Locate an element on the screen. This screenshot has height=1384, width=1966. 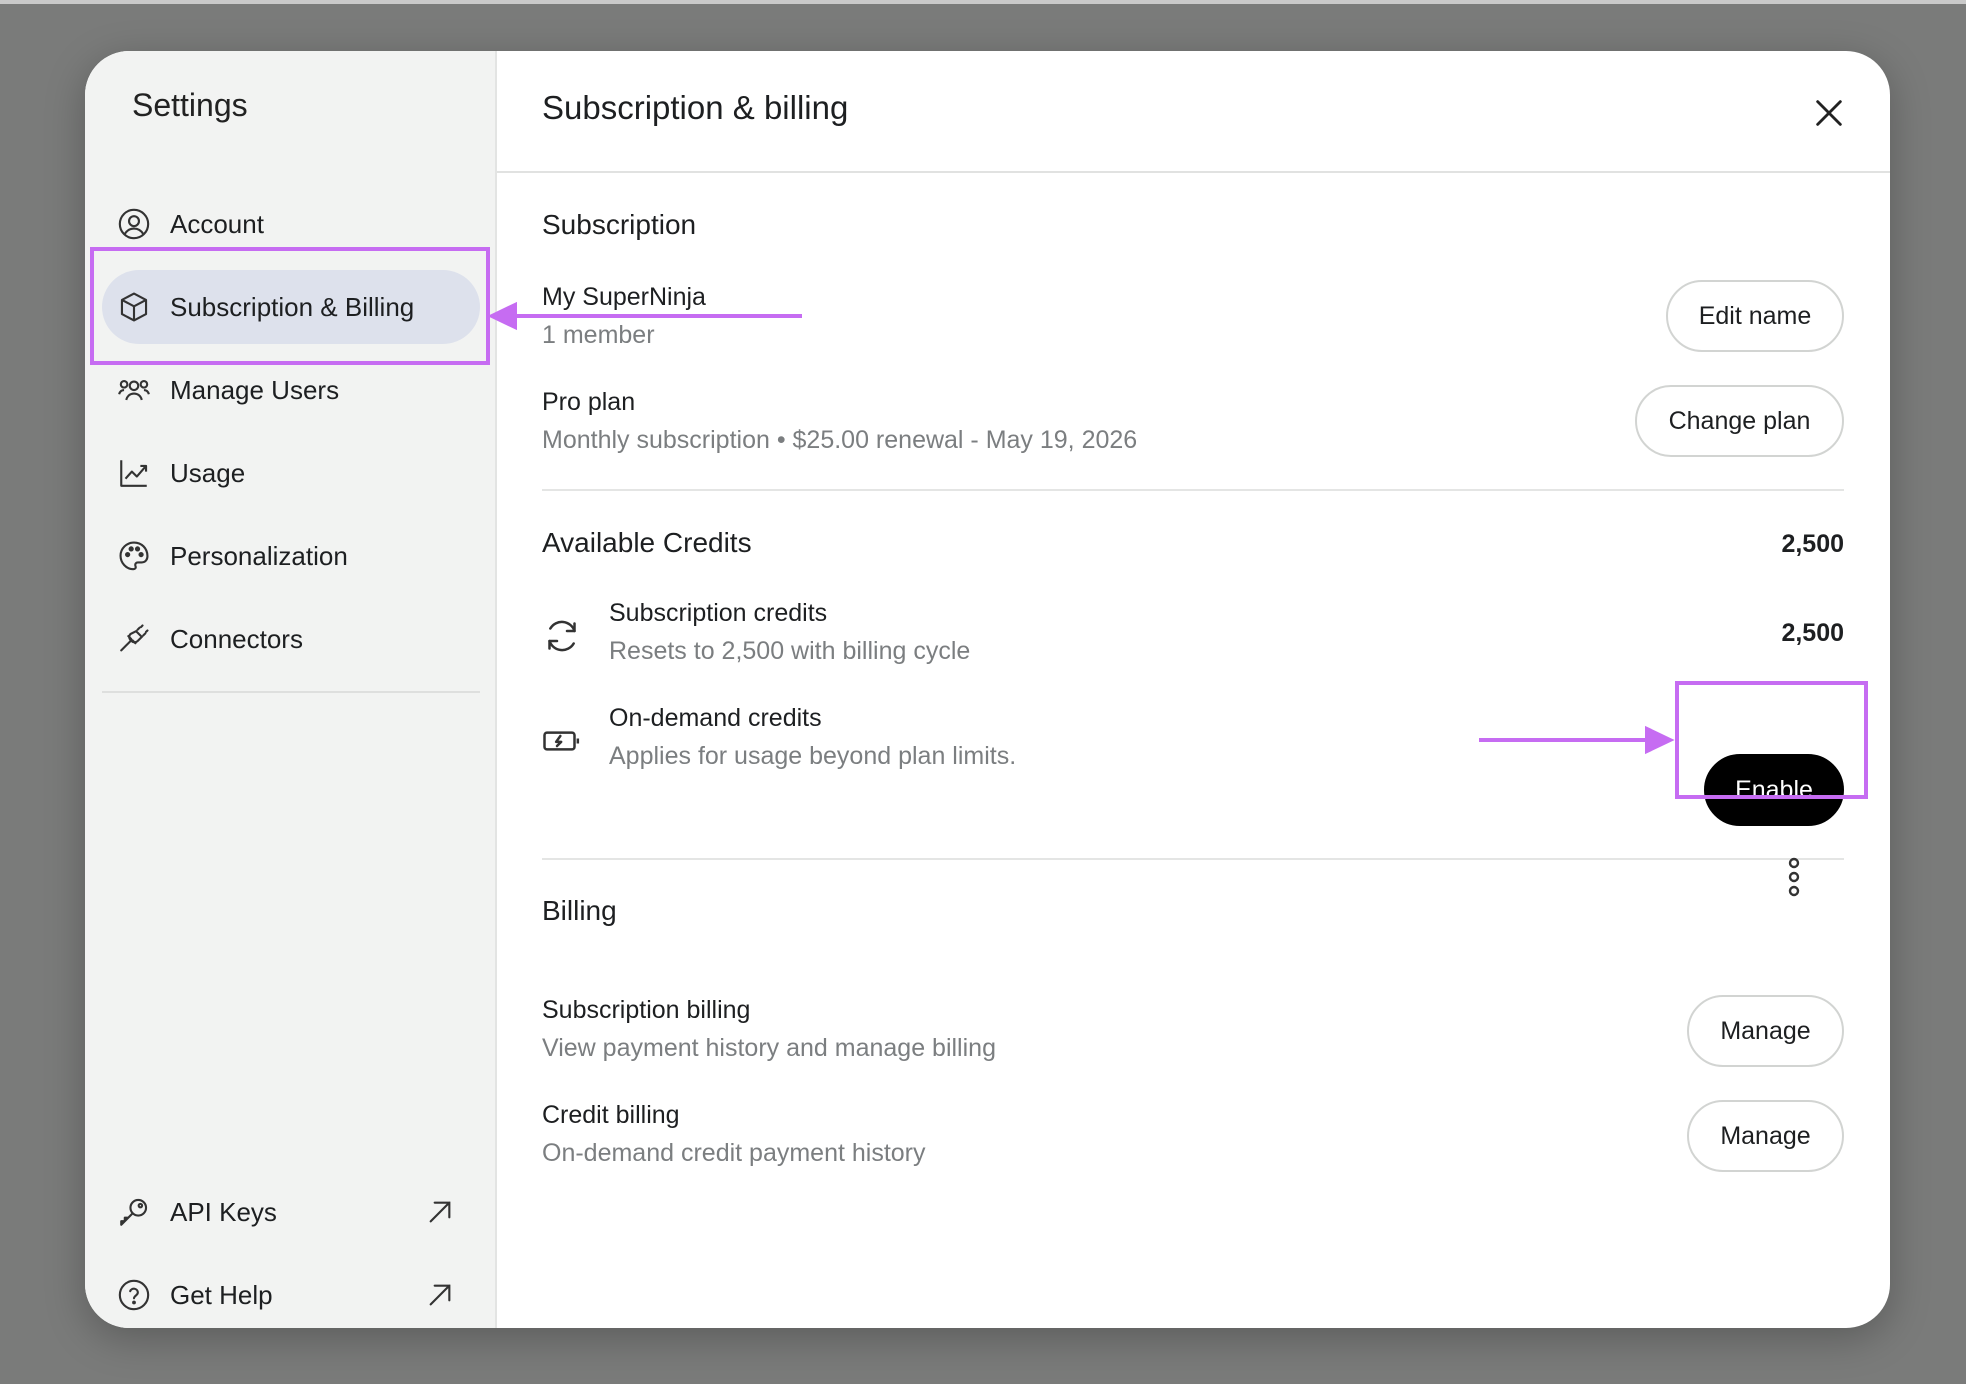
users-icon is located at coordinates (134, 390).